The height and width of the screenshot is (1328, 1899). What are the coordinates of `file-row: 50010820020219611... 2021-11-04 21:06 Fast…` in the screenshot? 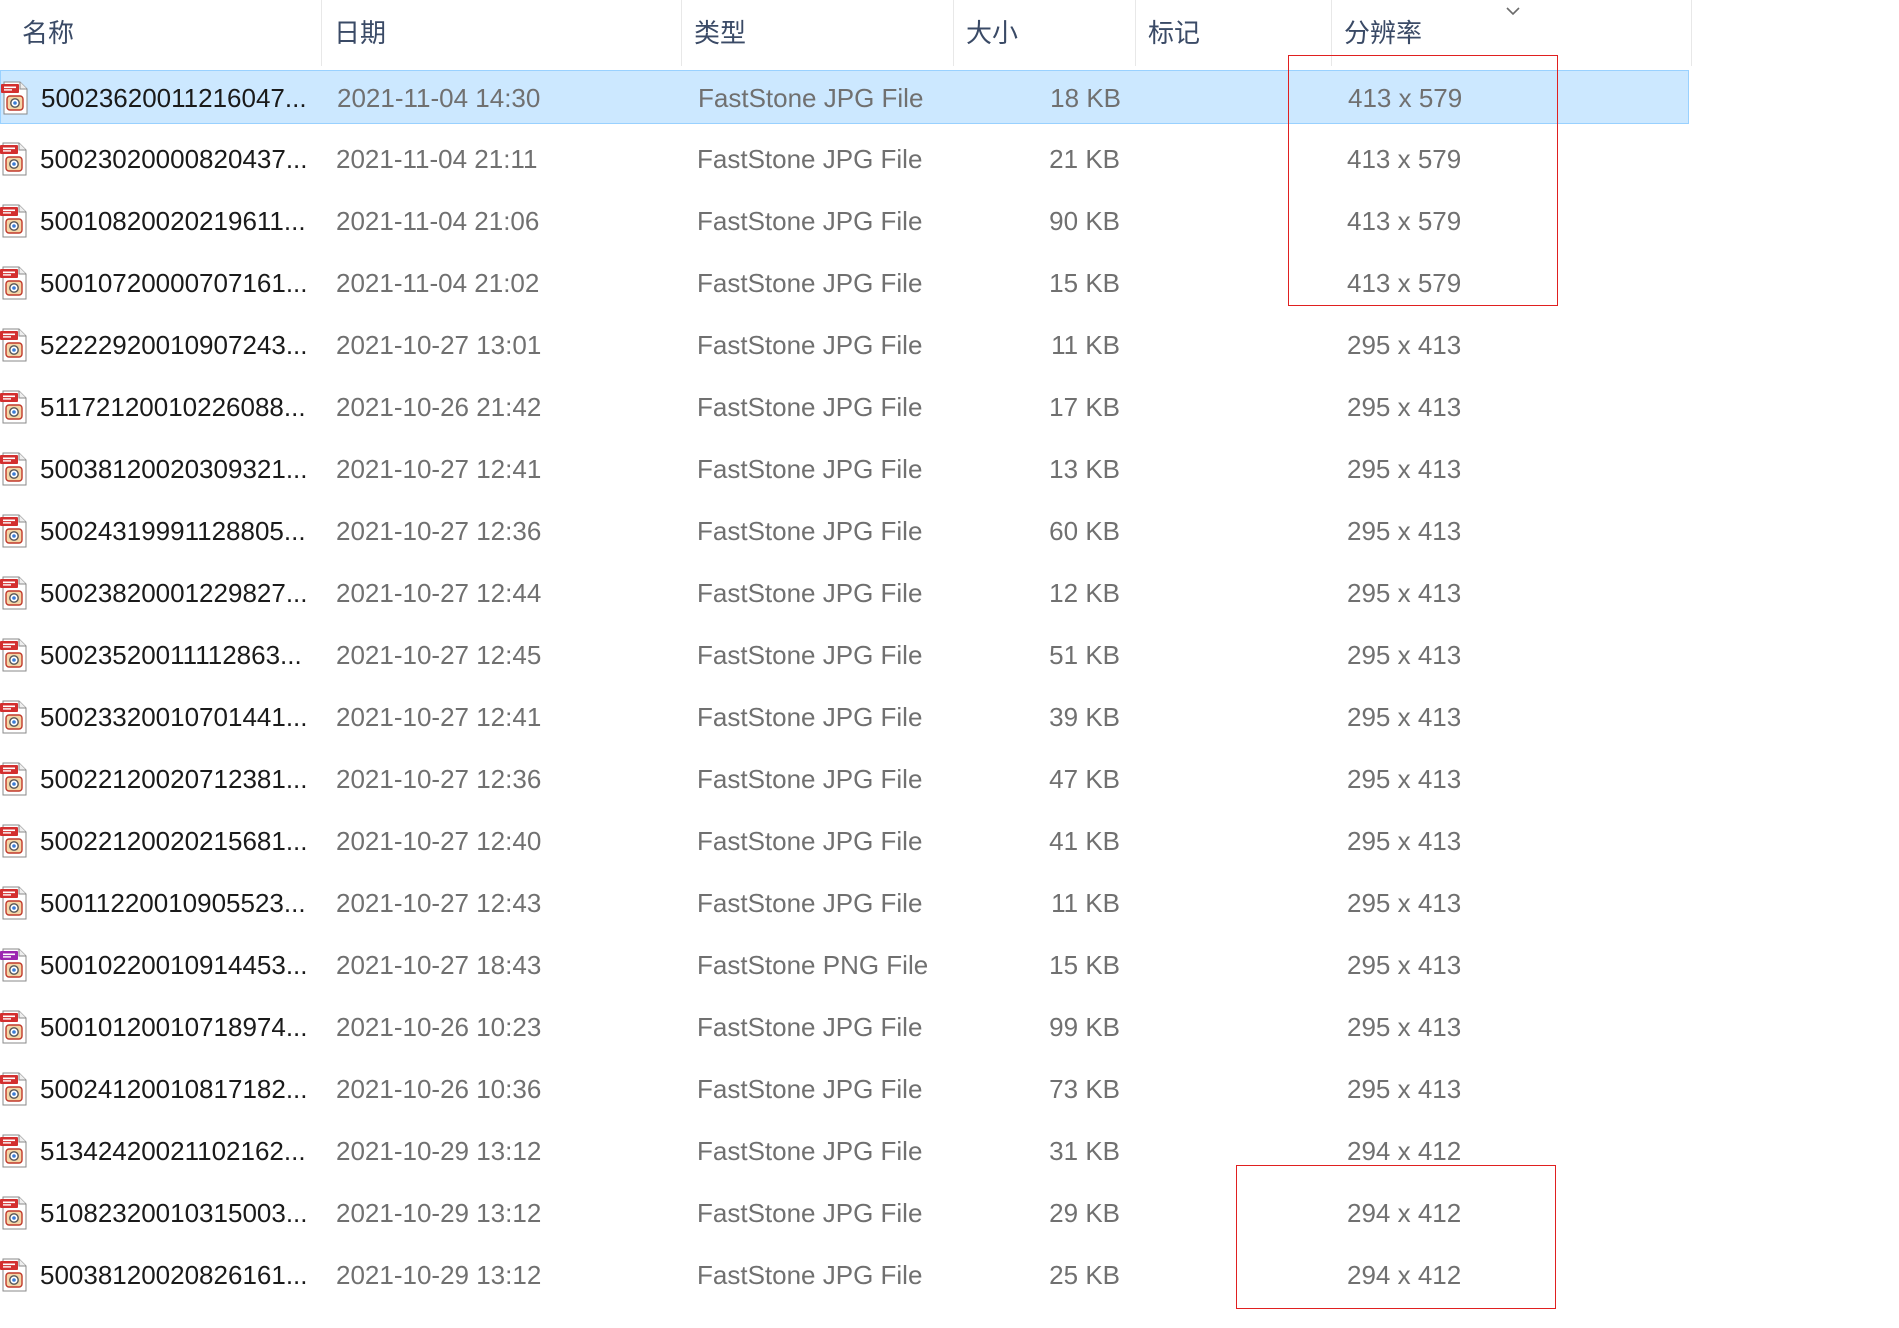 It's located at (845, 225).